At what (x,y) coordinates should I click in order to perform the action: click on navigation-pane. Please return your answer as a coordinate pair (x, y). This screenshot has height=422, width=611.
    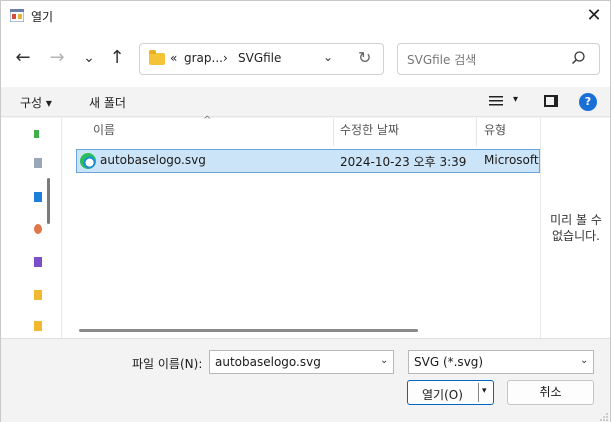
    Looking at the image, I should click on (31, 228).